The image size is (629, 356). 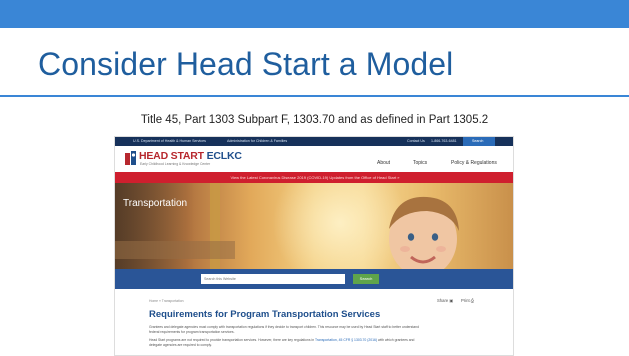 I want to click on nav-topics: Topics, so click(x=420, y=163).